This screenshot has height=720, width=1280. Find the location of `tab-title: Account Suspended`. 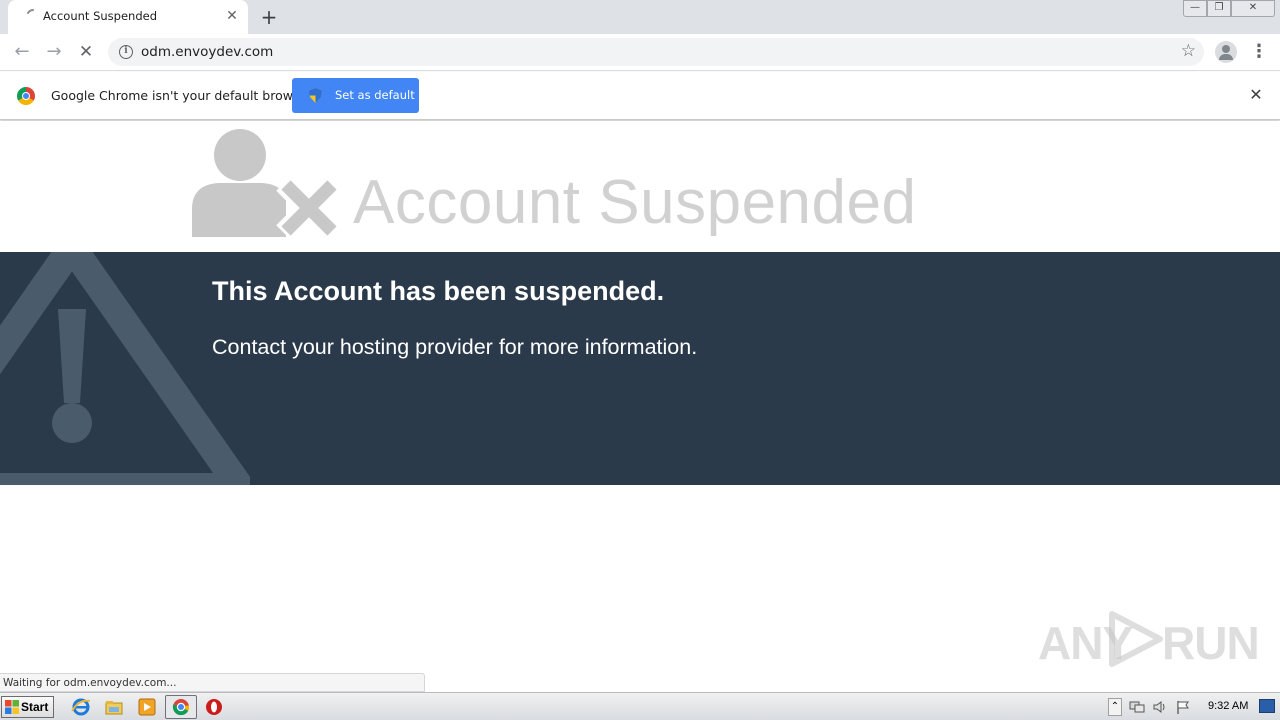

tab-title: Account Suspended is located at coordinates (100, 16).